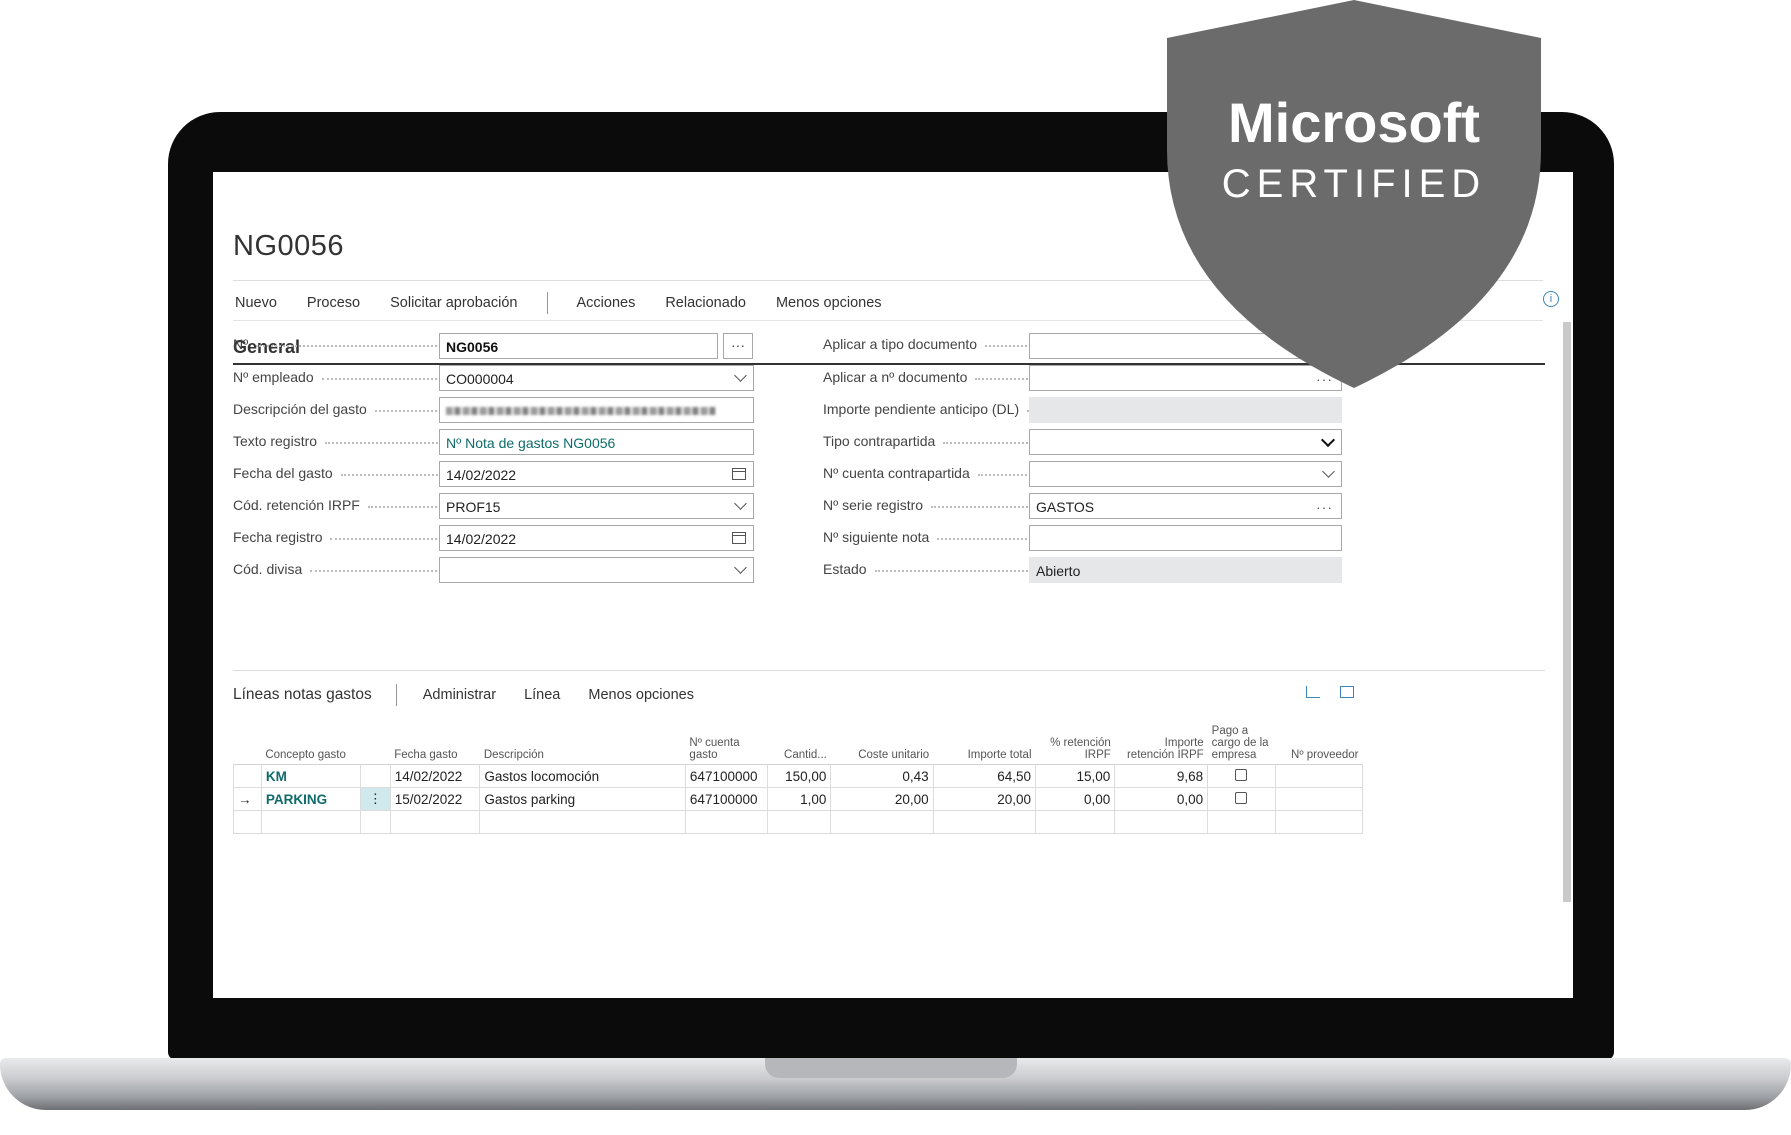 Image resolution: width=1791 pixels, height=1135 pixels. Describe the element at coordinates (891, 1068) in the screenshot. I see `laptop-notch` at that location.